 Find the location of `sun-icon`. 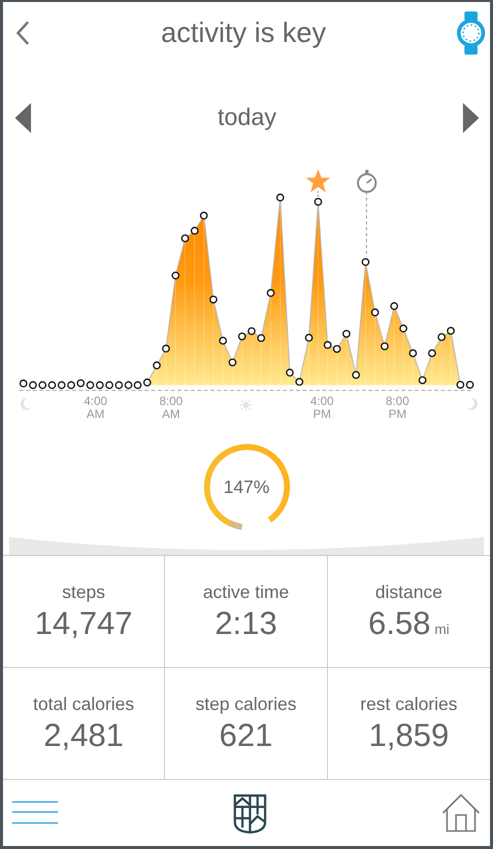

sun-icon is located at coordinates (246, 405).